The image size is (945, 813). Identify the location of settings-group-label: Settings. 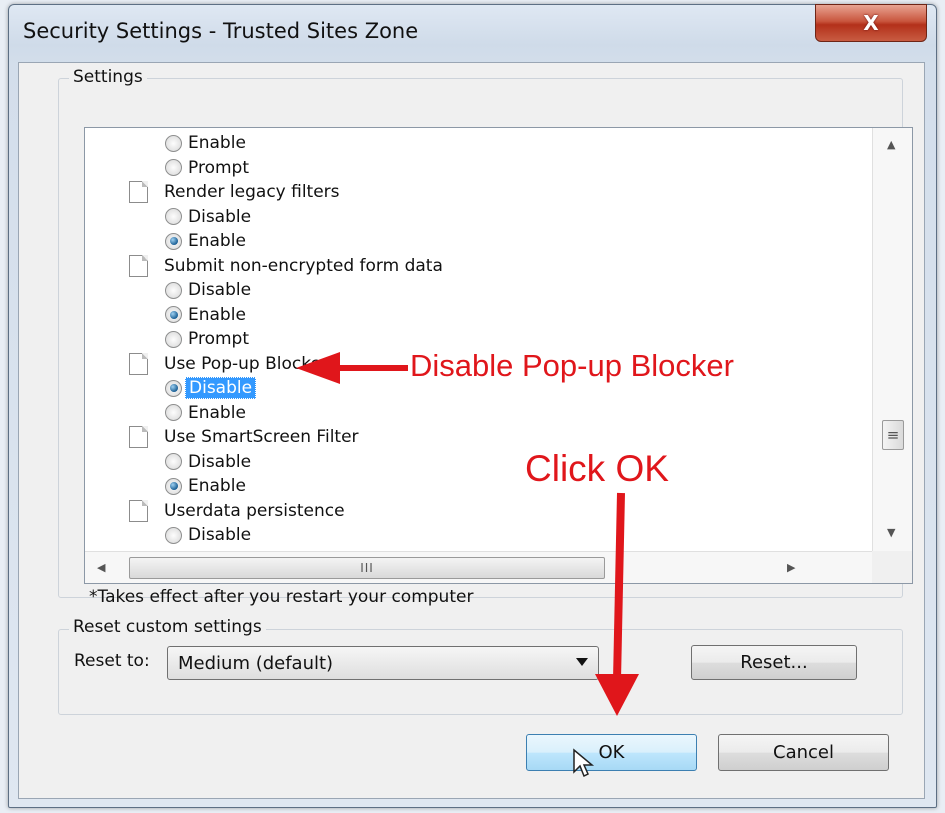
(108, 77).